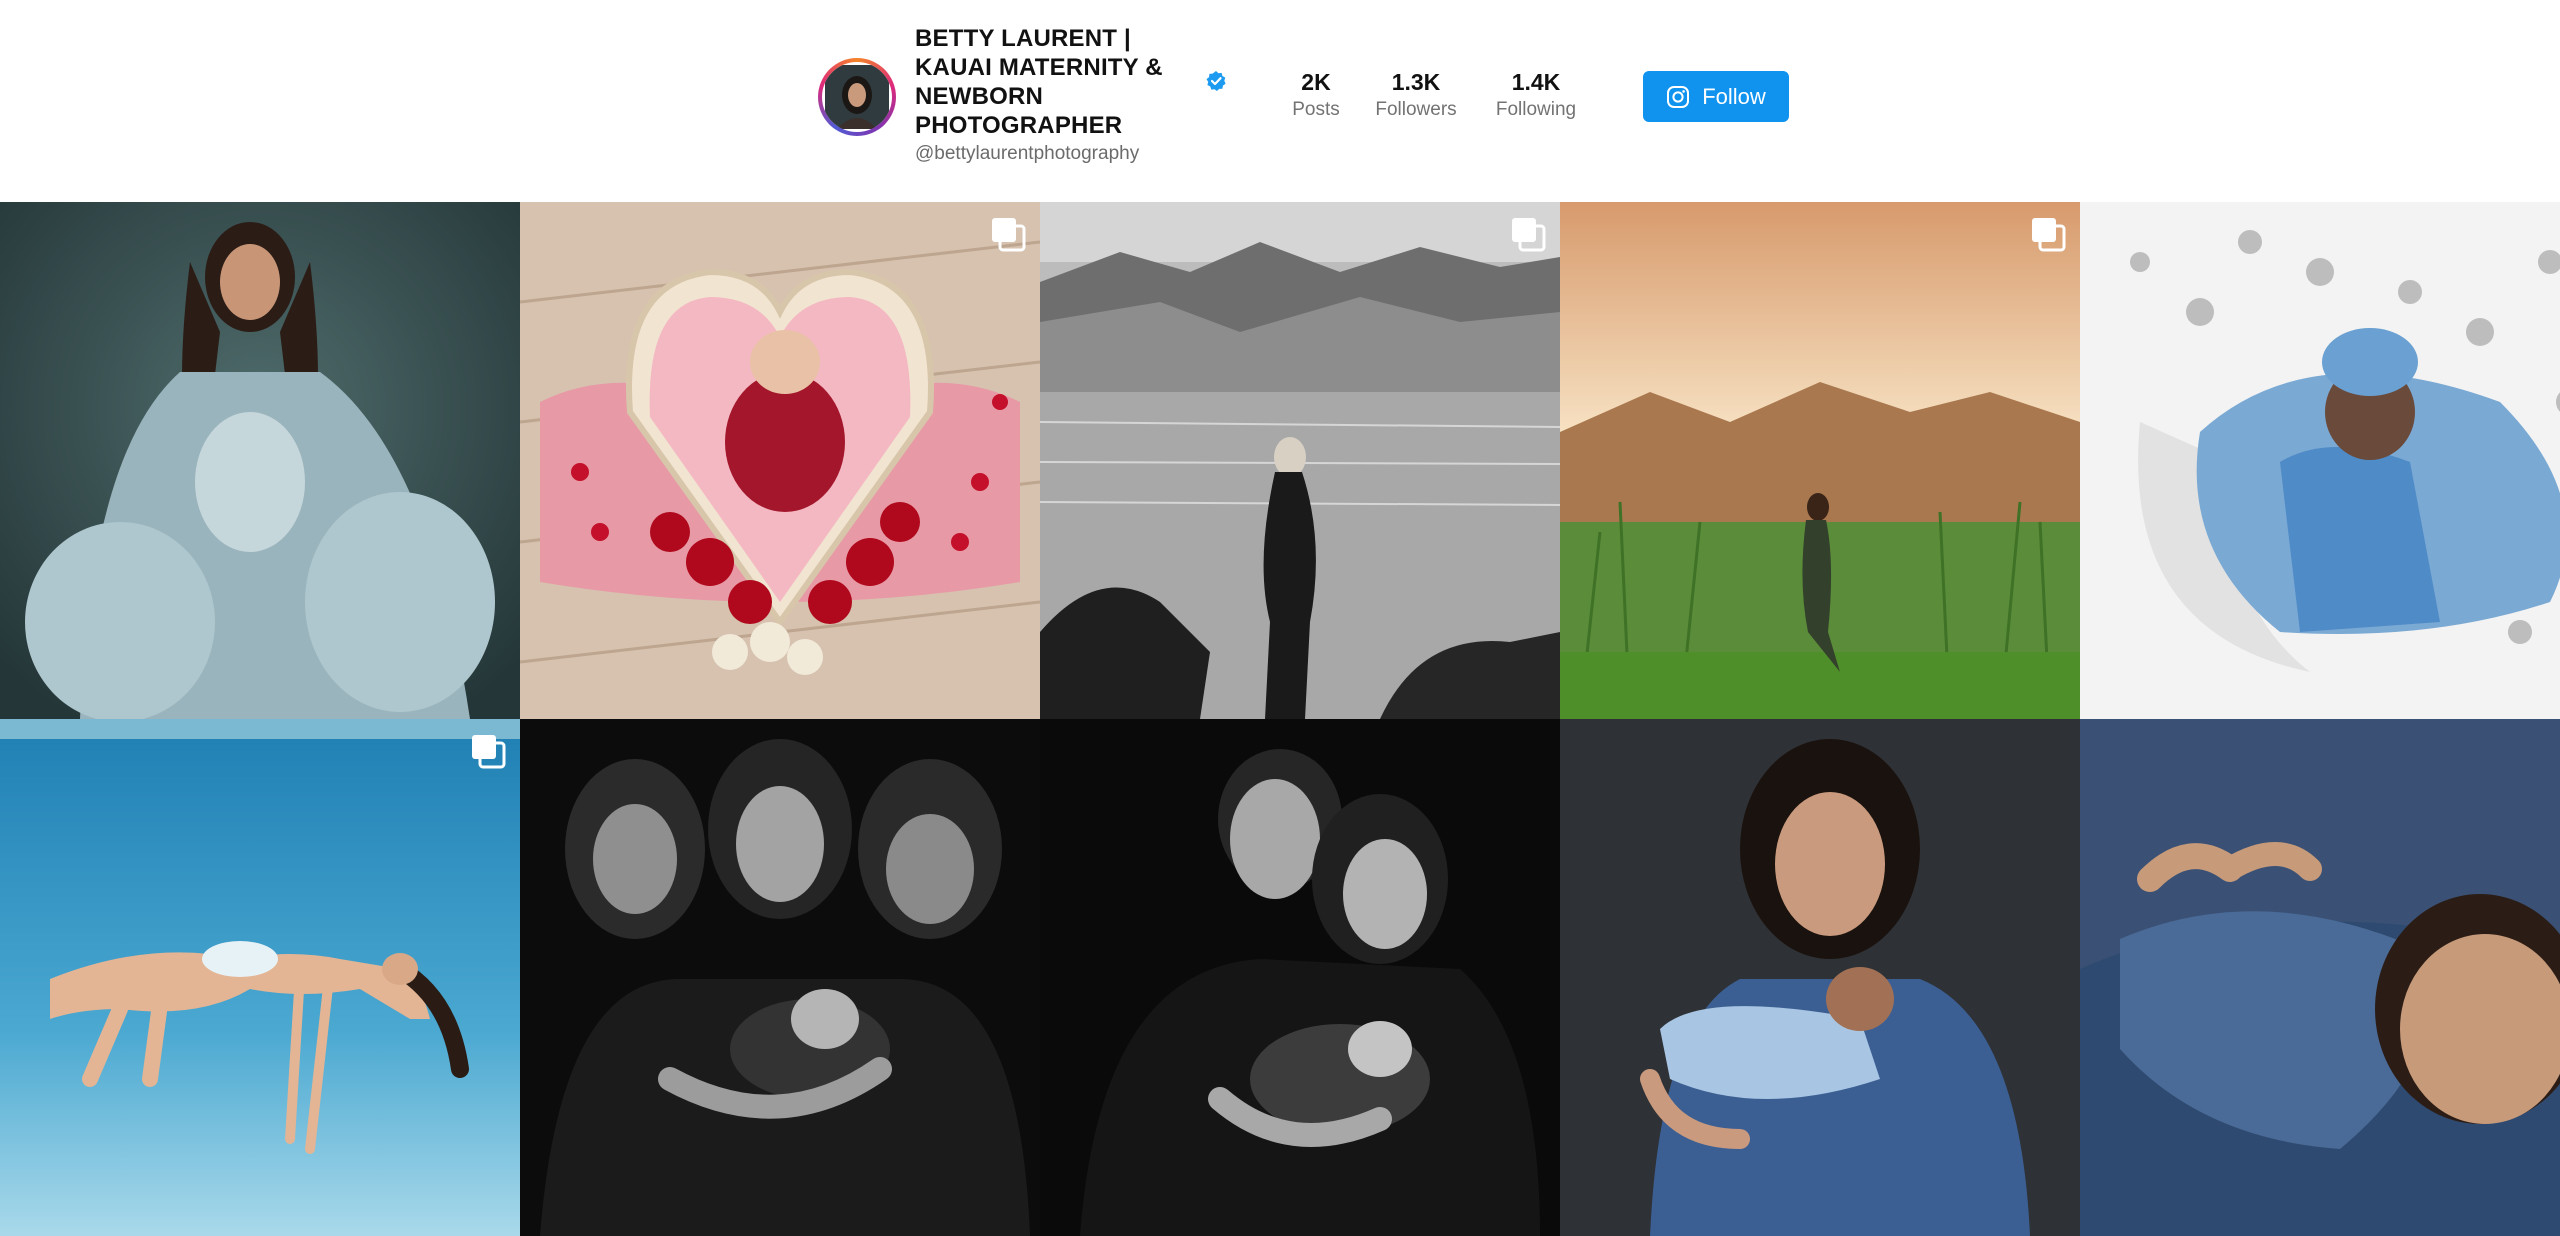  I want to click on stat-label: Followers, so click(1416, 109).